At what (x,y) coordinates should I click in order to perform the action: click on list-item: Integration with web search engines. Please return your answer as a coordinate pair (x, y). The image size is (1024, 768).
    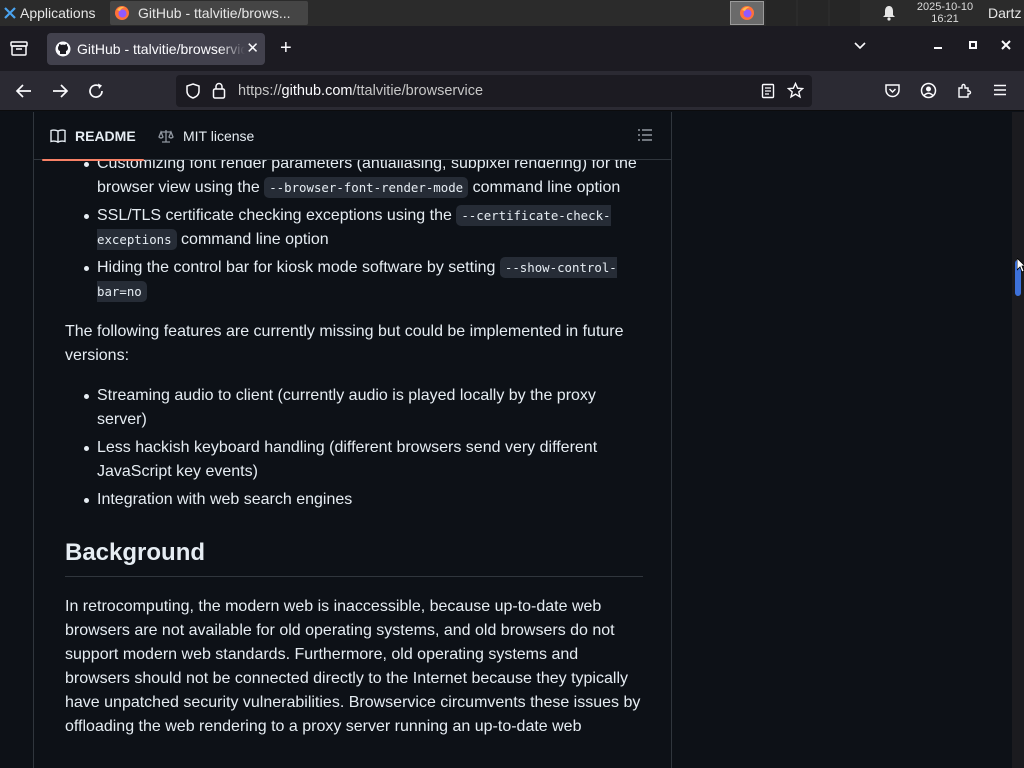
    Looking at the image, I should click on (363, 500).